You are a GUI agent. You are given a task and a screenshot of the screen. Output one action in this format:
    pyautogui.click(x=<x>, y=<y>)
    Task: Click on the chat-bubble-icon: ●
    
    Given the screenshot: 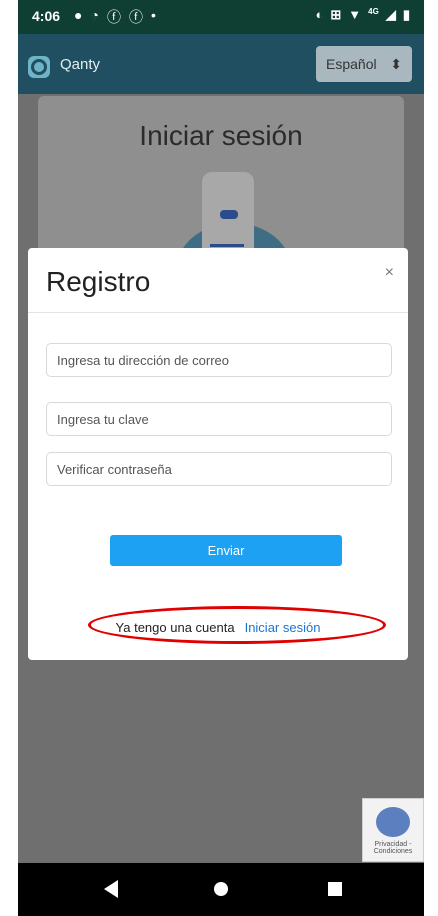 What is the action you would take?
    pyautogui.click(x=78, y=15)
    